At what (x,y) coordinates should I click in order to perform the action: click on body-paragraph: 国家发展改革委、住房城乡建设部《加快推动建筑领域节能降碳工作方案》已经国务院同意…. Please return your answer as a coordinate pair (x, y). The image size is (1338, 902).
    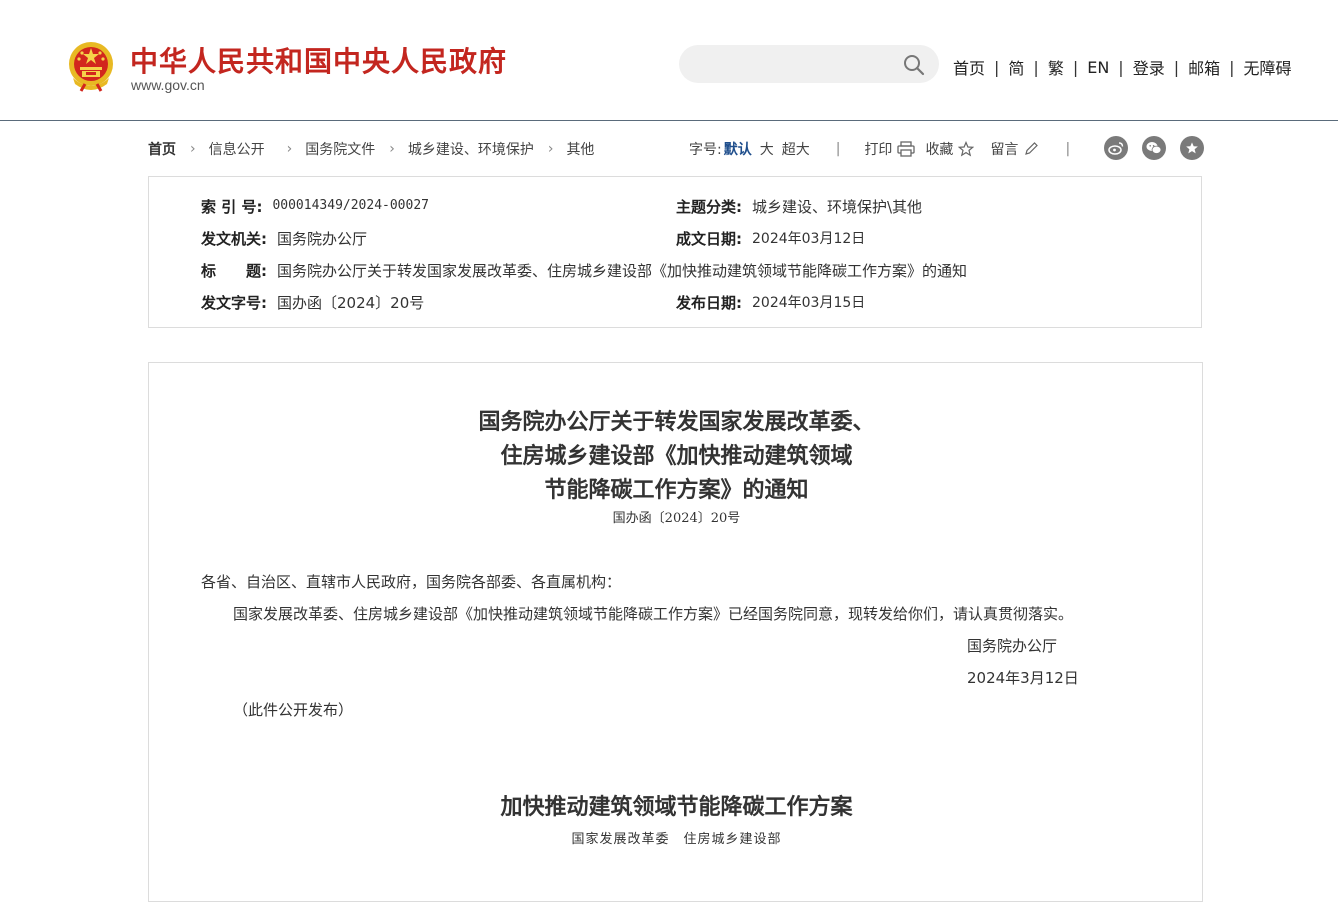
    Looking at the image, I should click on (653, 614).